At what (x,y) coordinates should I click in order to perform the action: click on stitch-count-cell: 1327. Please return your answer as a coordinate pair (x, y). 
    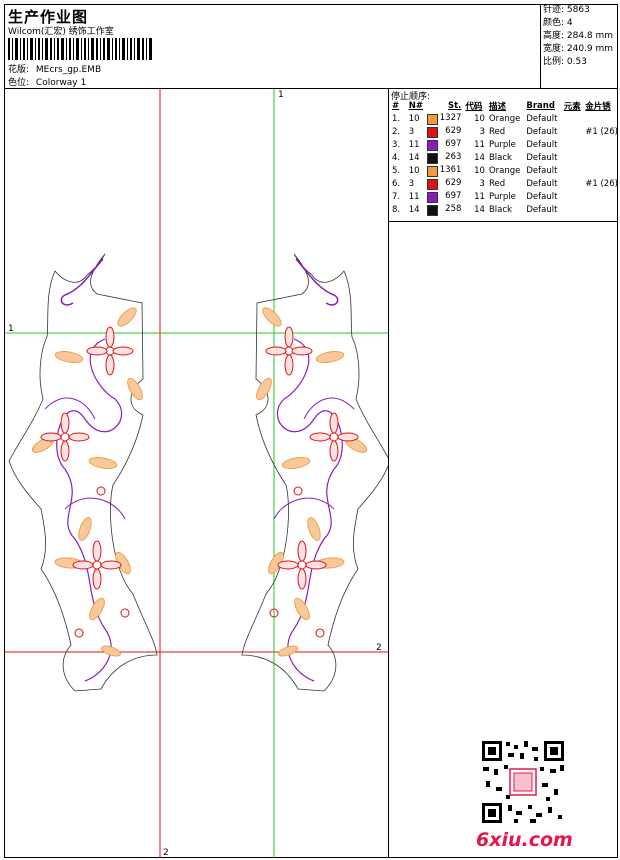
    Looking at the image, I should click on (444, 118).